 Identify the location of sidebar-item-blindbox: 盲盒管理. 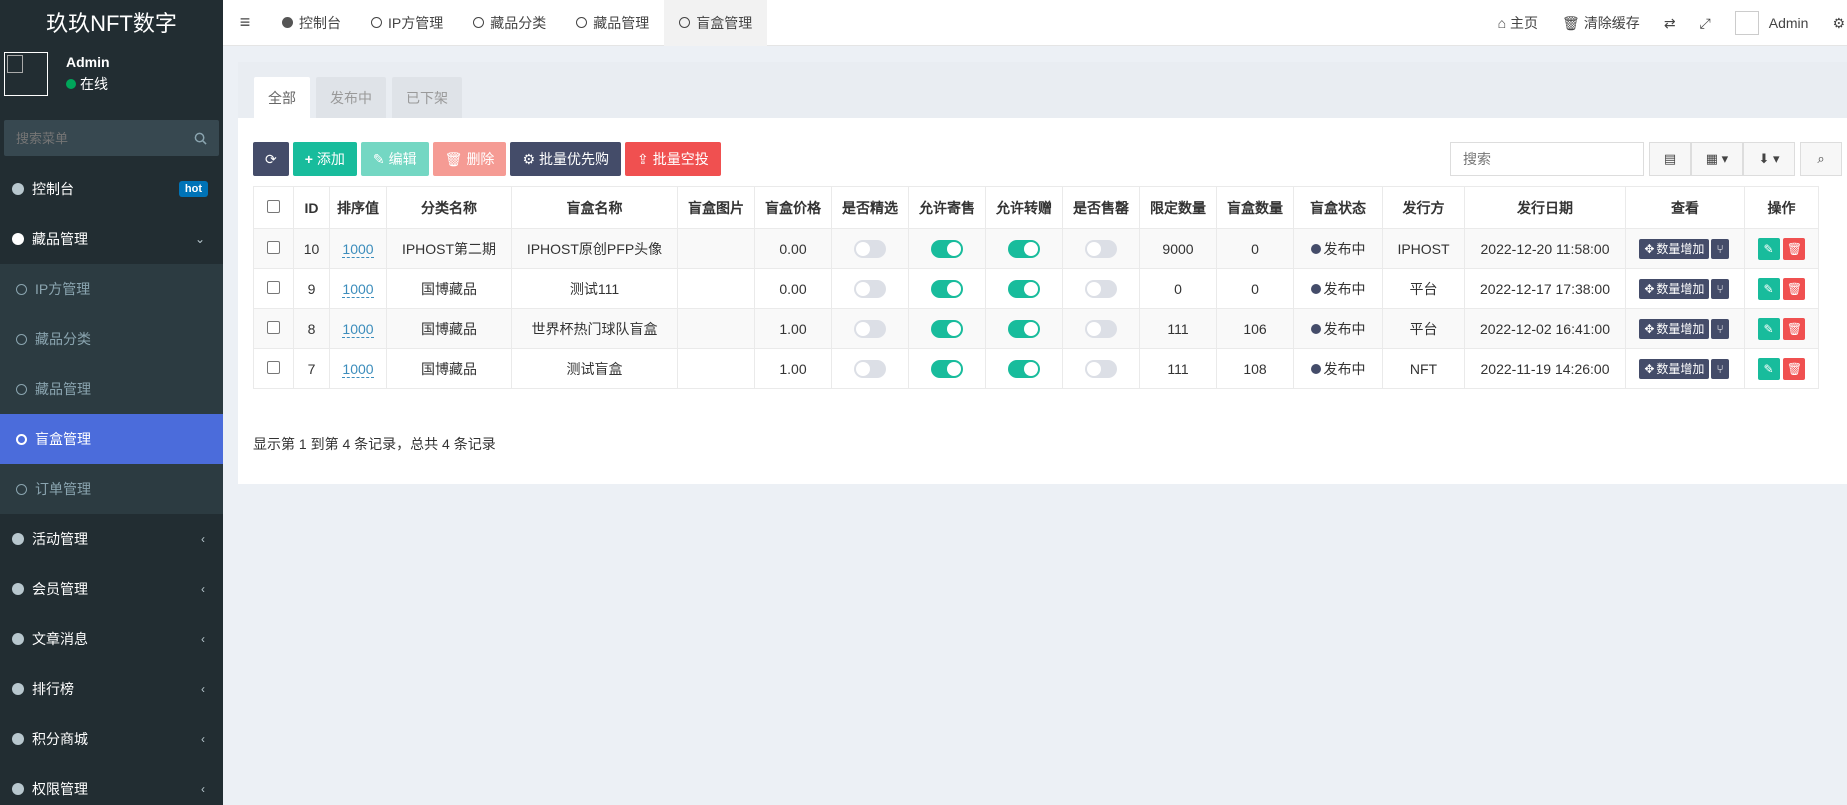
(111, 439).